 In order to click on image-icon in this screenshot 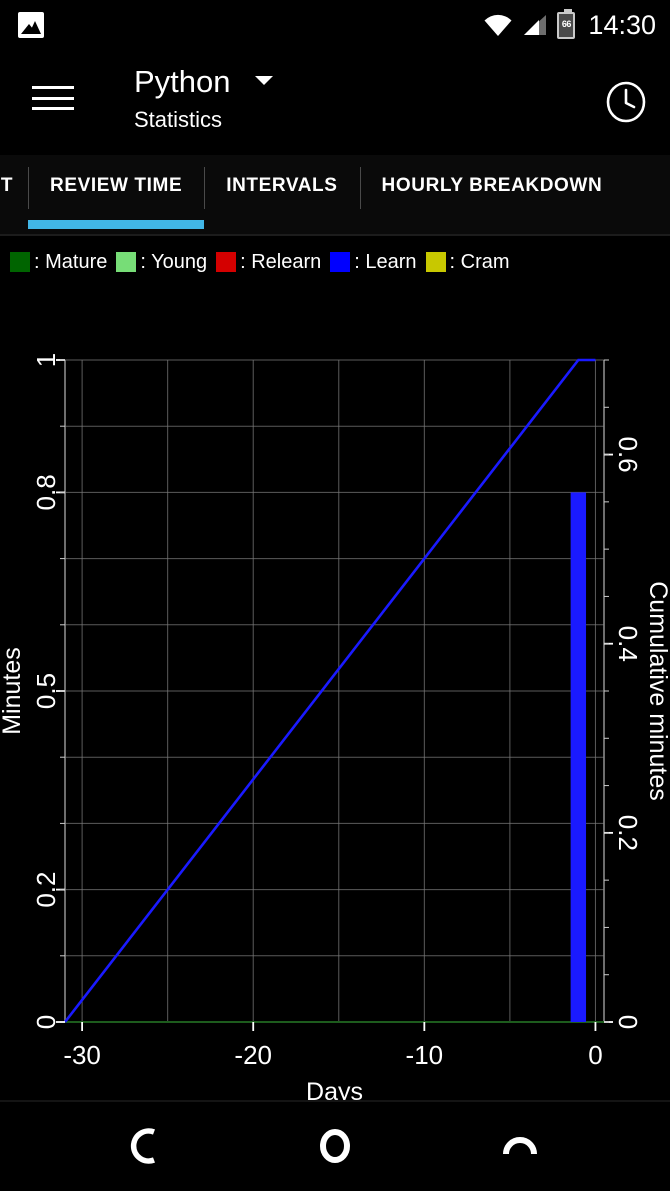, I will do `click(31, 25)`.